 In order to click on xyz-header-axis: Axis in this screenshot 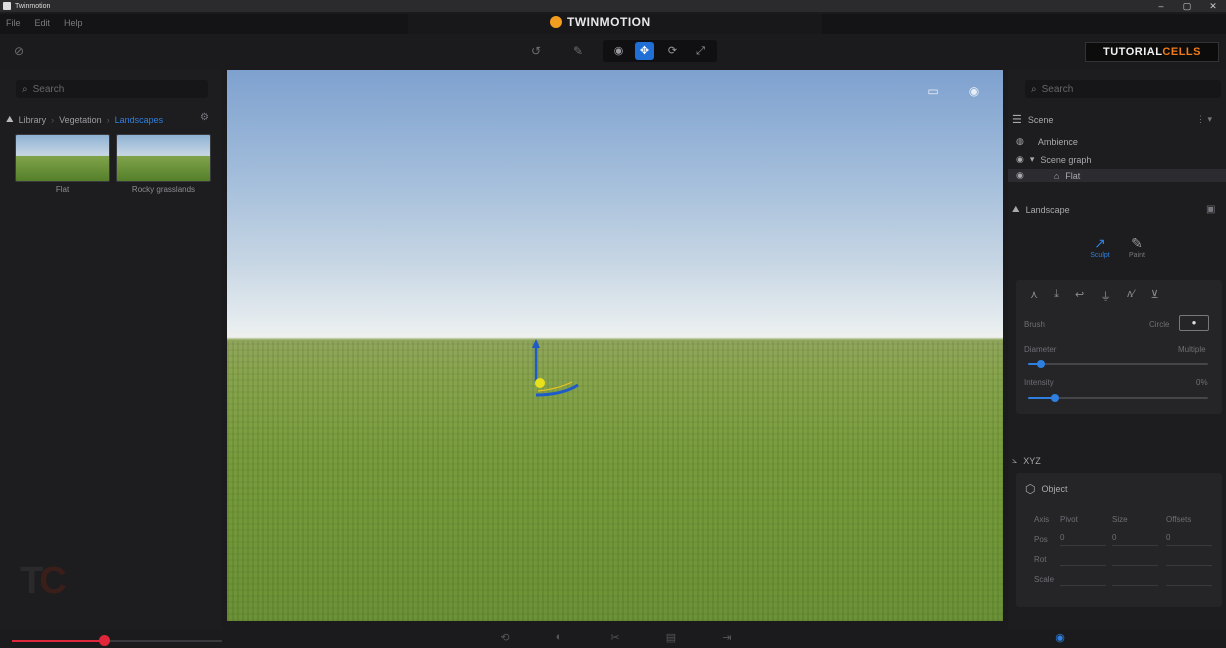, I will do `click(1042, 519)`.